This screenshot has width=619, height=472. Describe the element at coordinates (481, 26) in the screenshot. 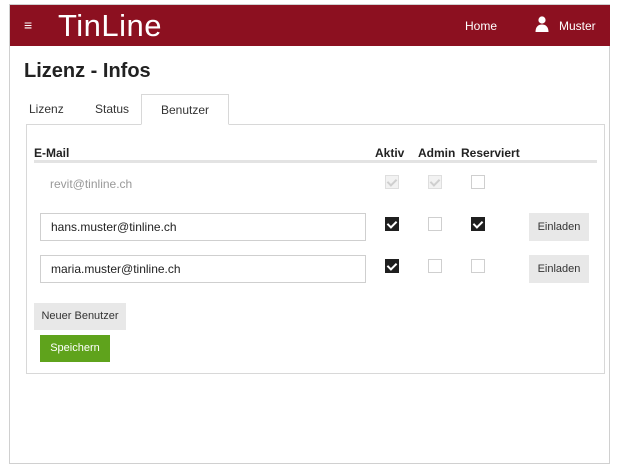

I see `nav-home-link: Home` at that location.